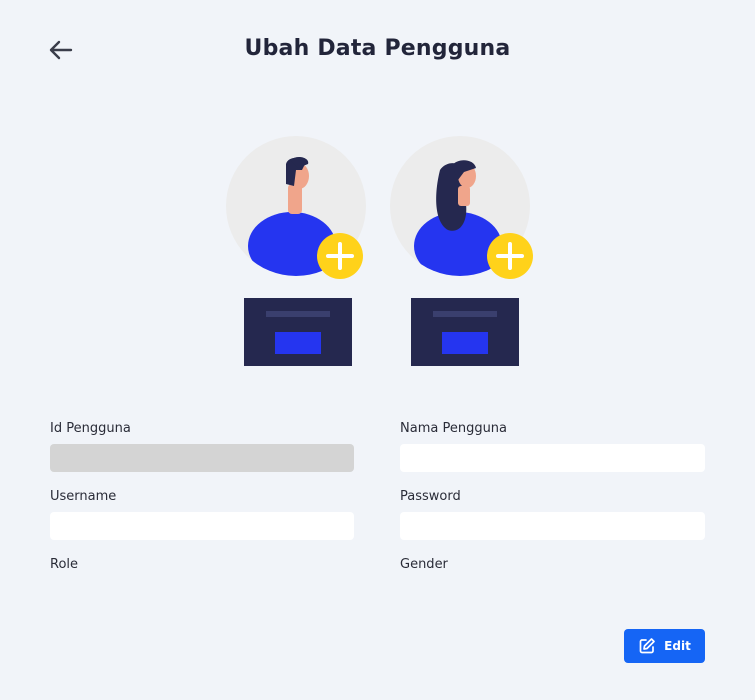  Describe the element at coordinates (677, 646) in the screenshot. I see `edit-button-label: Edit` at that location.